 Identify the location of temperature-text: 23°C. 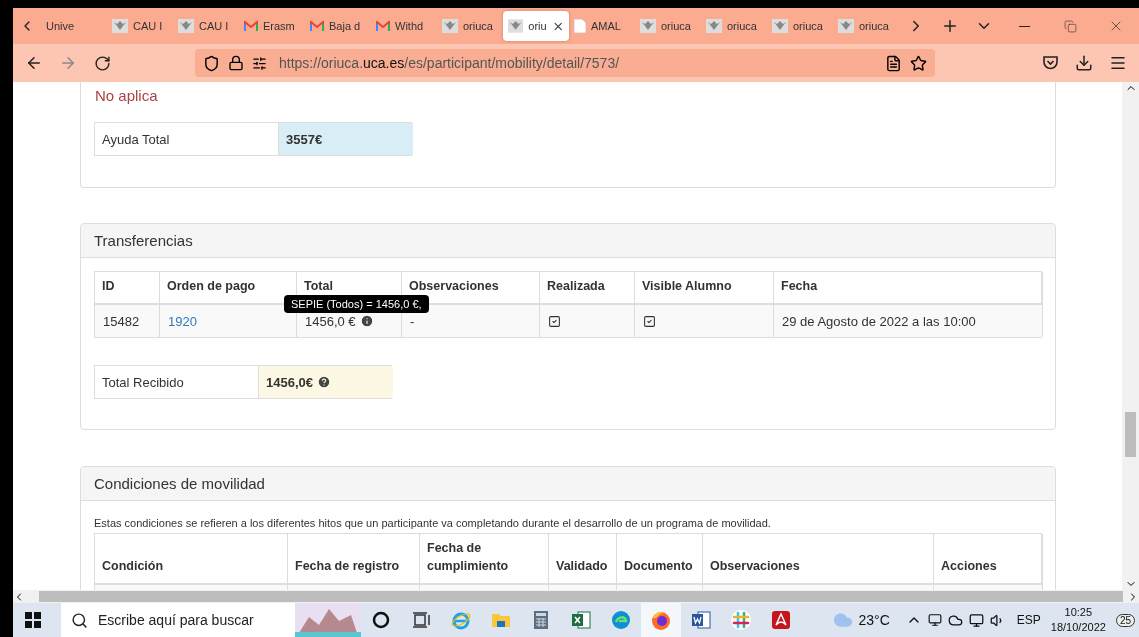
(874, 620).